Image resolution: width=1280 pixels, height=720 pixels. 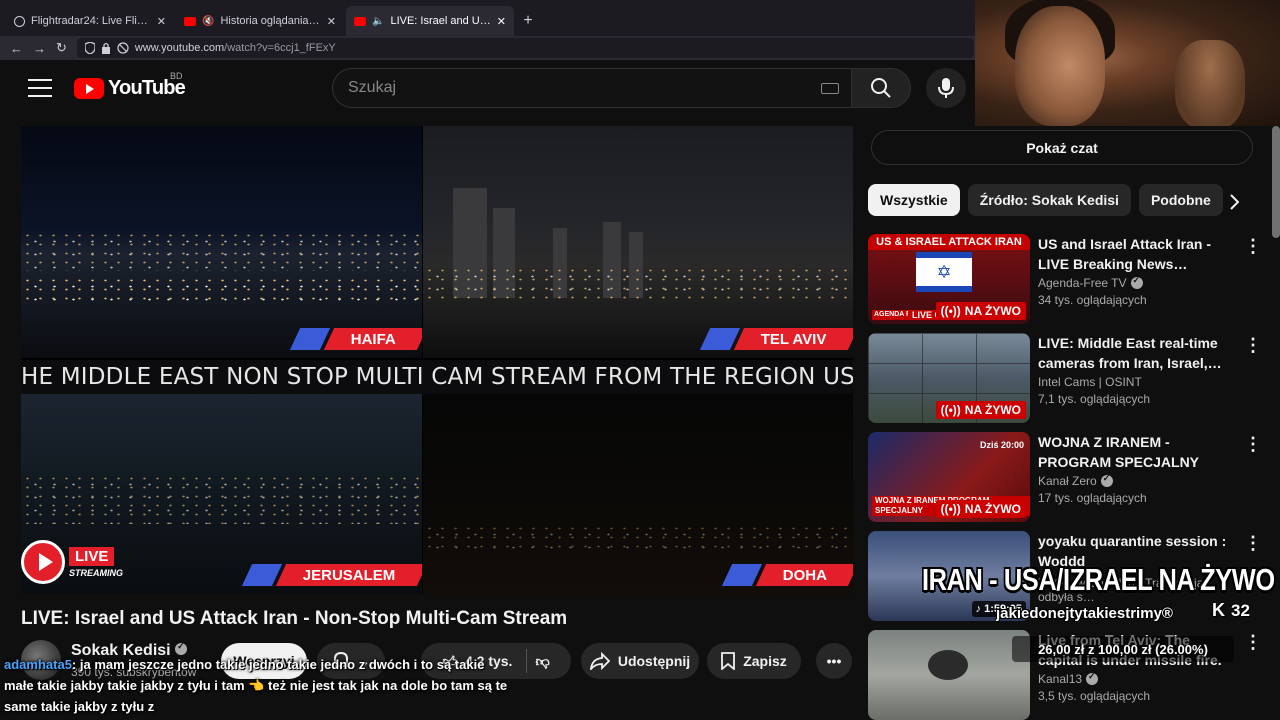 What do you see at coordinates (528, 21) in the screenshot?
I see `new-tab-button: +` at bounding box center [528, 21].